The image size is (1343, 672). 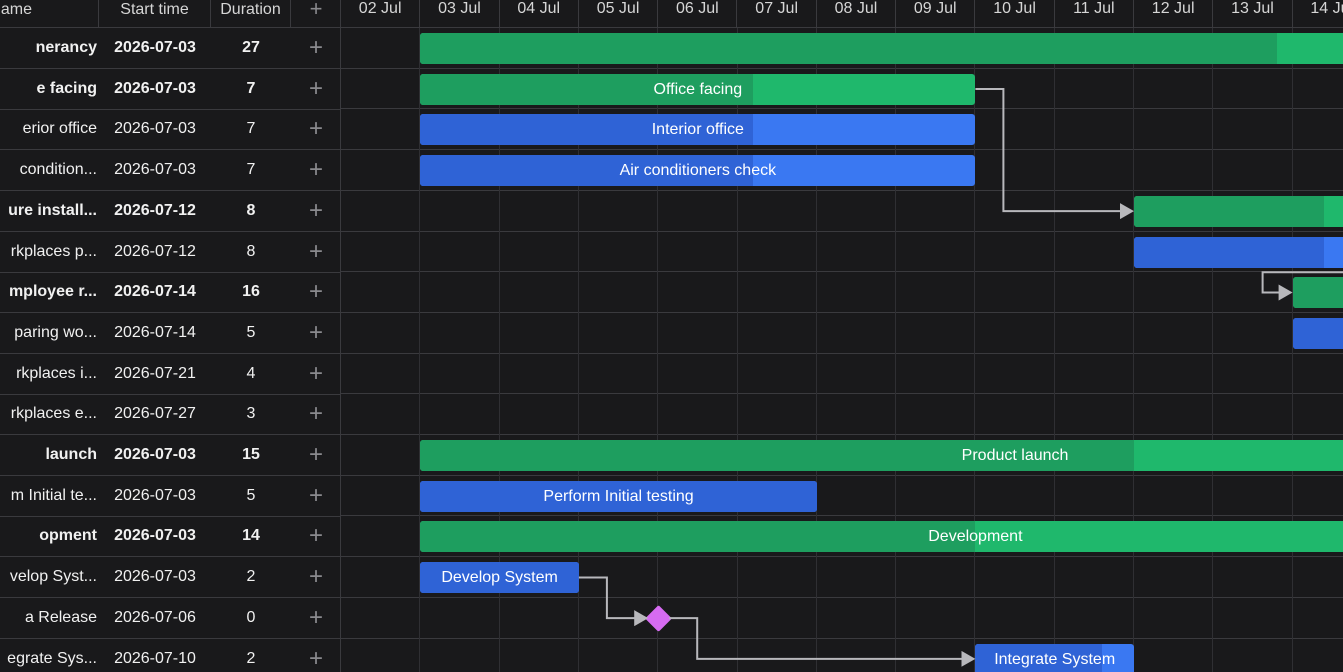 What do you see at coordinates (698, 130) in the screenshot?
I see `task-bar: Interior office` at bounding box center [698, 130].